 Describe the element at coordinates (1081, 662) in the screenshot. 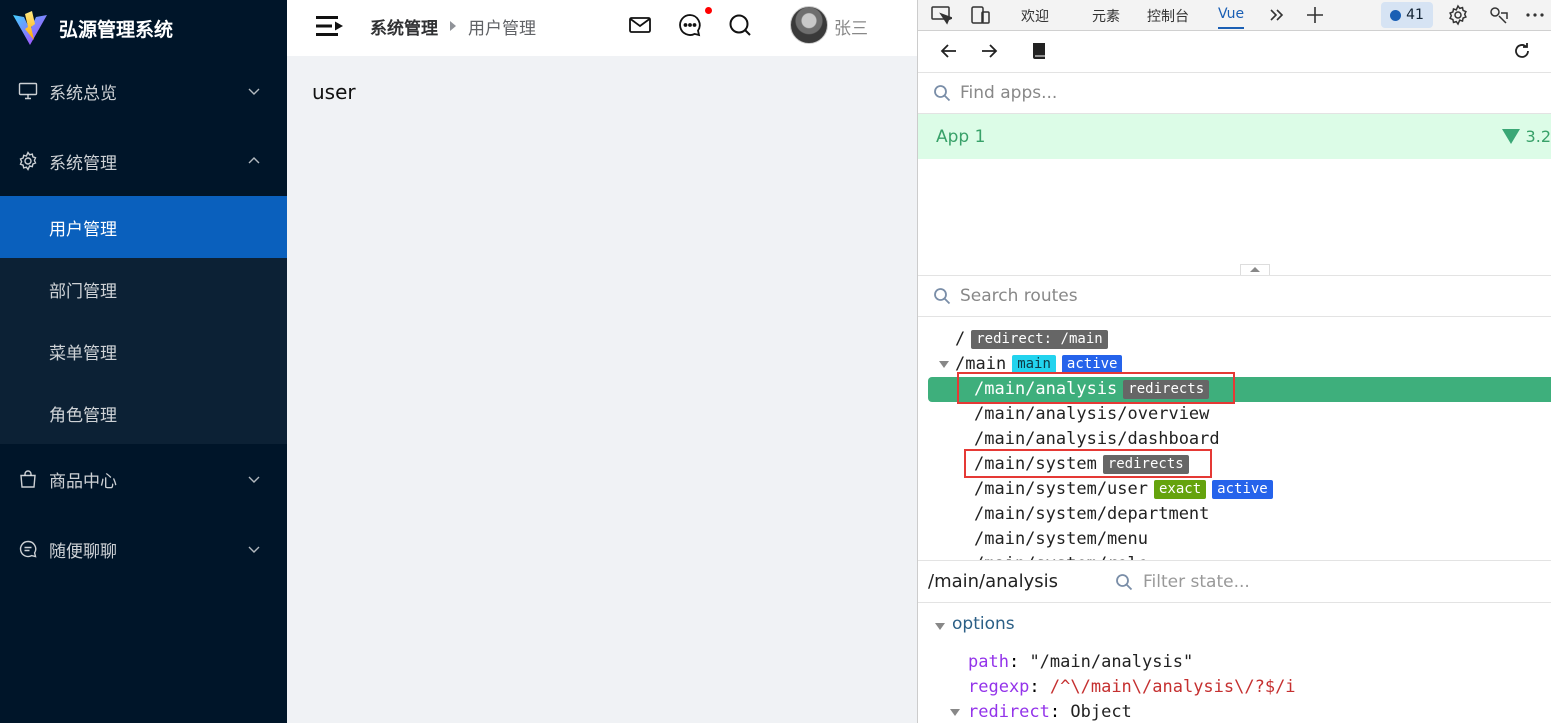

I see `state-row: path: "/main/analysis"` at that location.